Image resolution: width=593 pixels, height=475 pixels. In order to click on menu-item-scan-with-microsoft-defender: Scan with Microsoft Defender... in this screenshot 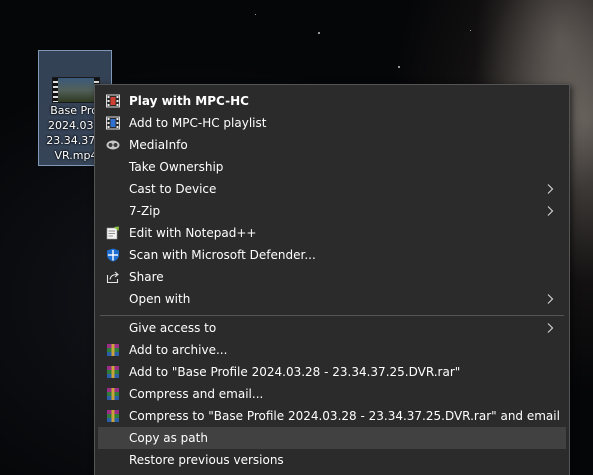, I will do `click(332, 255)`.